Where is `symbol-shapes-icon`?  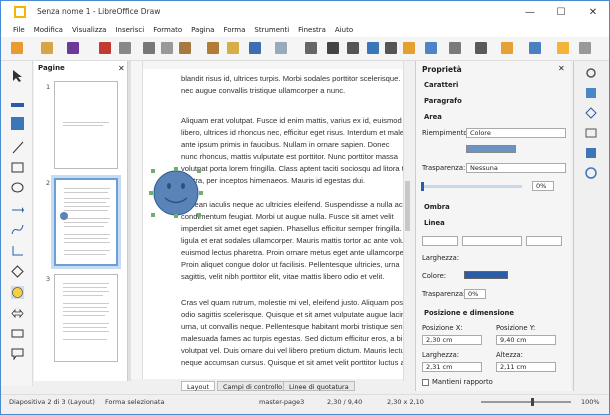
symbol-shapes-icon is located at coordinates (17, 292).